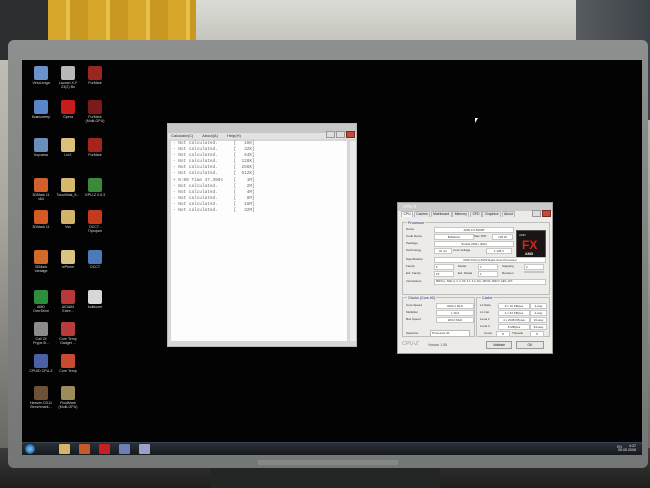 Image resolution: width=650 pixels, height=488 pixels. I want to click on corevoltage-value: 1.128 V, so click(499, 251).